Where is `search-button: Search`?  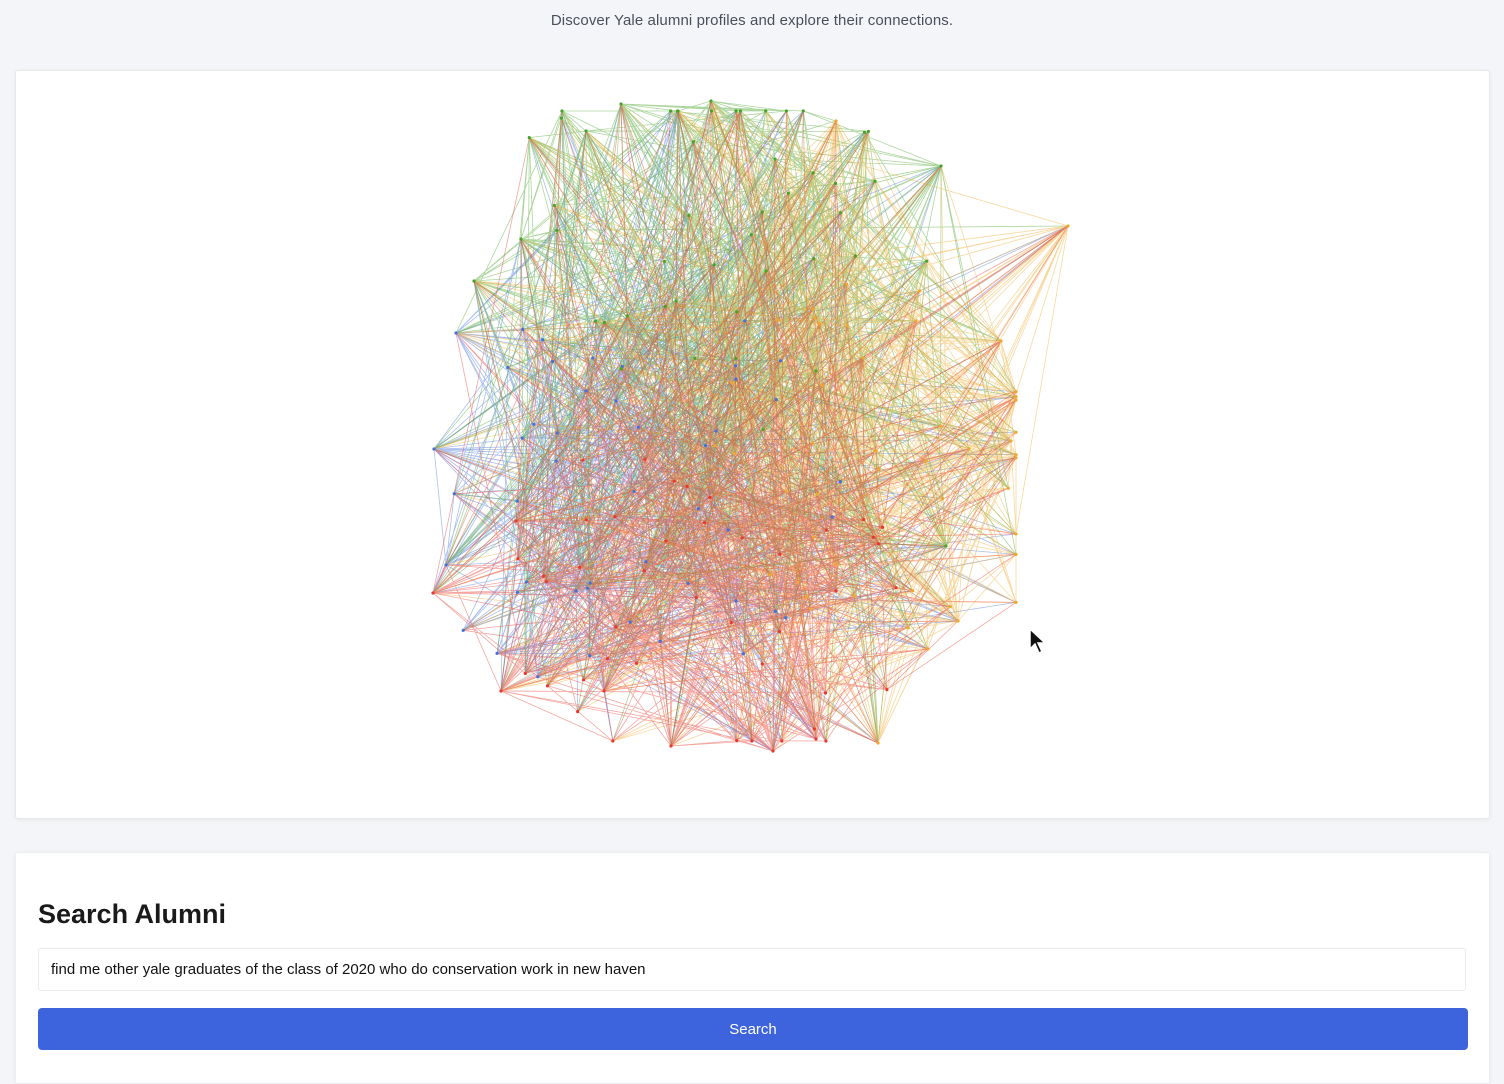 search-button: Search is located at coordinates (753, 1029).